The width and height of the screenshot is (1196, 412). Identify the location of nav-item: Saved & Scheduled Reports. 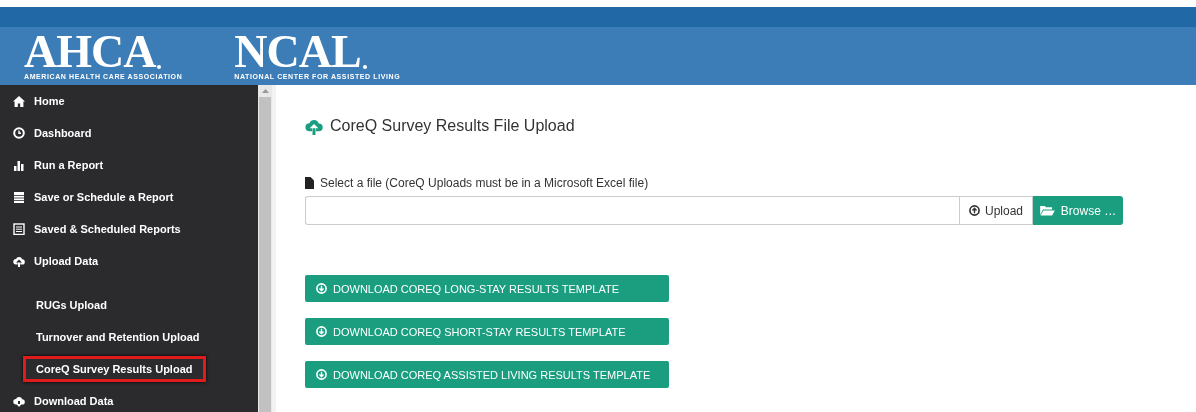
(129, 229).